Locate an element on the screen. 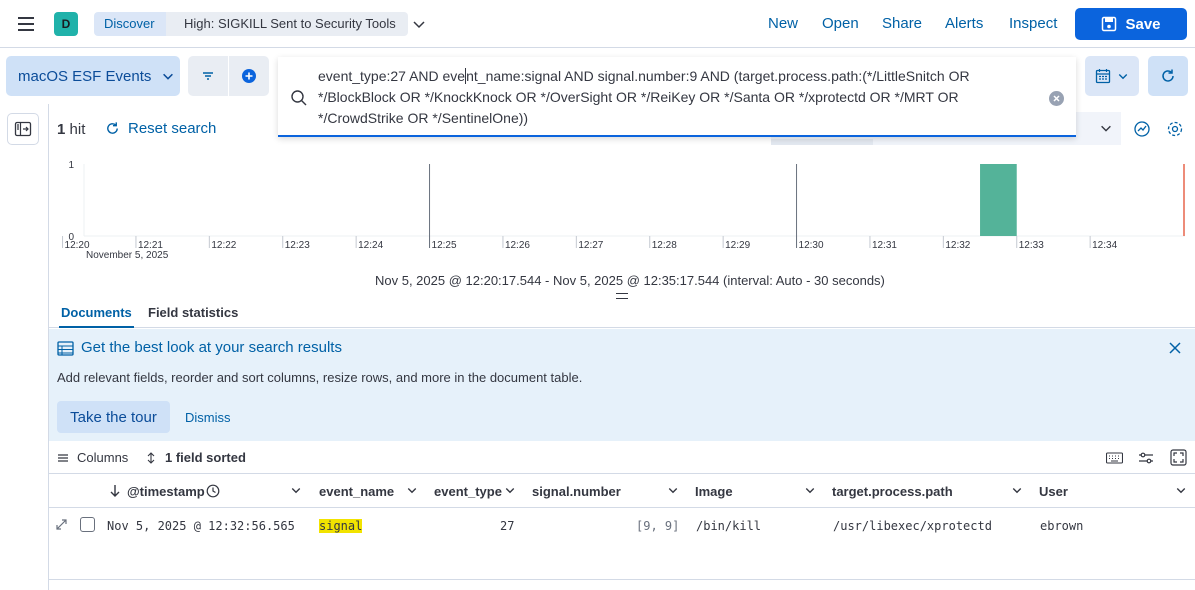 This screenshot has width=1195, height=590. share-link: Share is located at coordinates (902, 23).